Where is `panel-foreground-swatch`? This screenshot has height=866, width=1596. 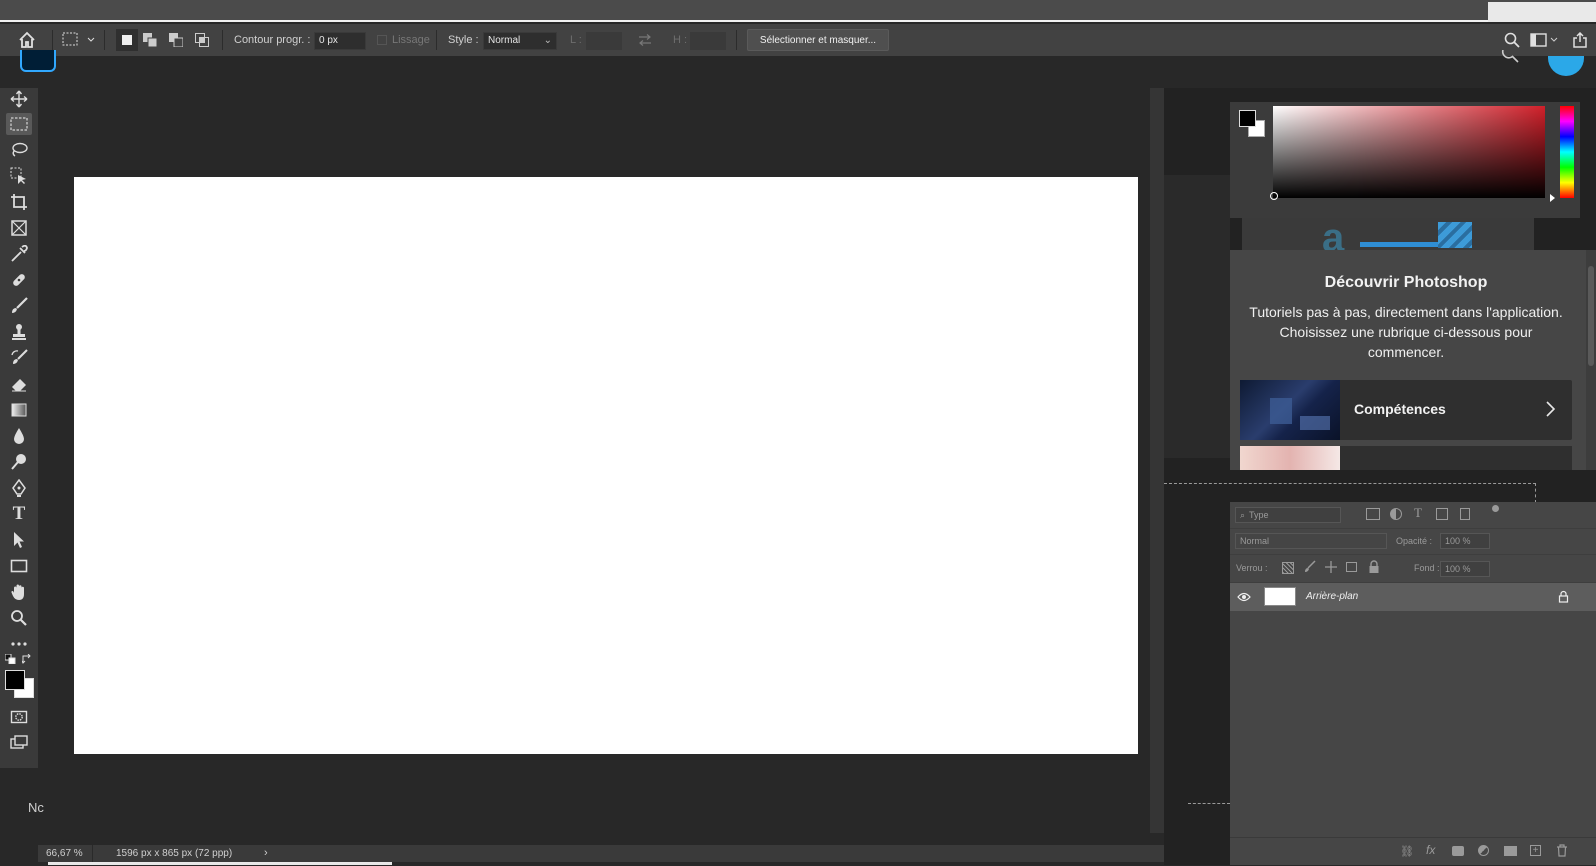
panel-foreground-swatch is located at coordinates (1247, 118).